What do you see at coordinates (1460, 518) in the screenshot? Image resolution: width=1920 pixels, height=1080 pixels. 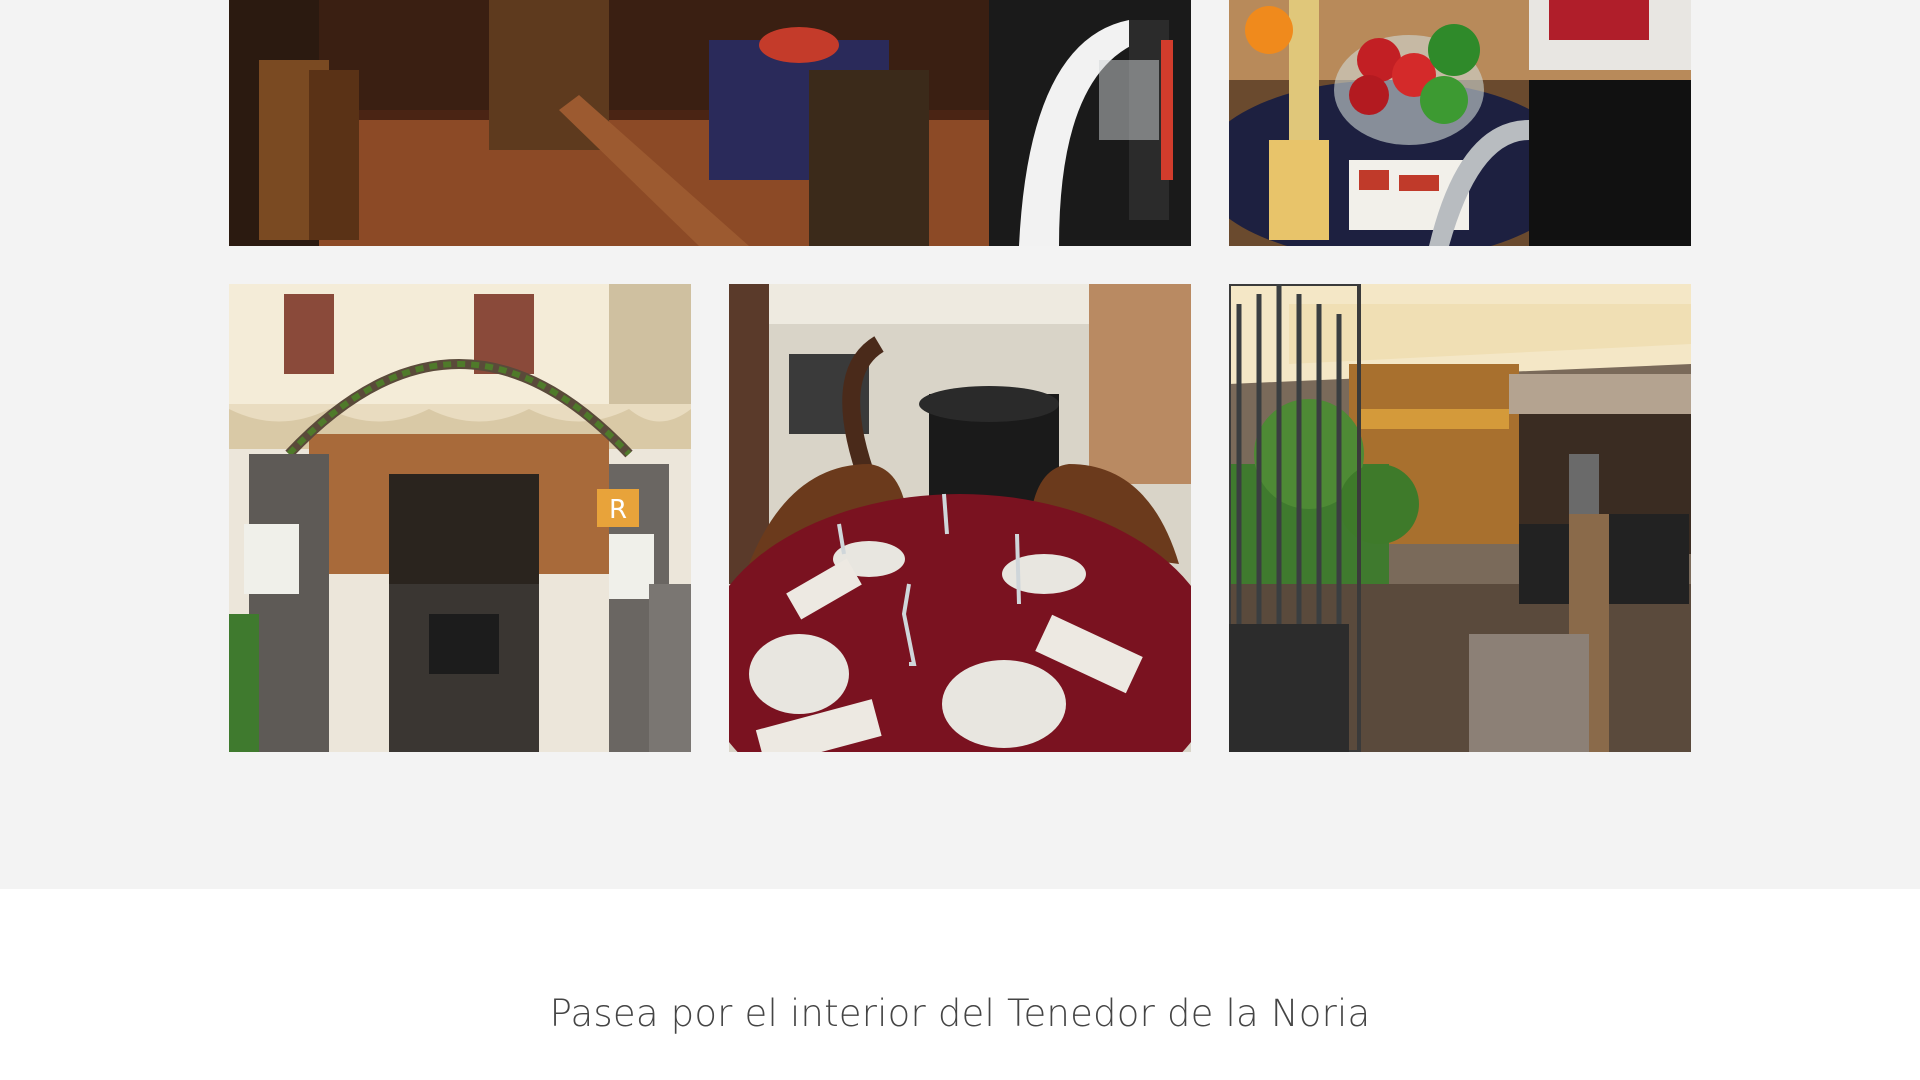 I see `terrace-photo` at bounding box center [1460, 518].